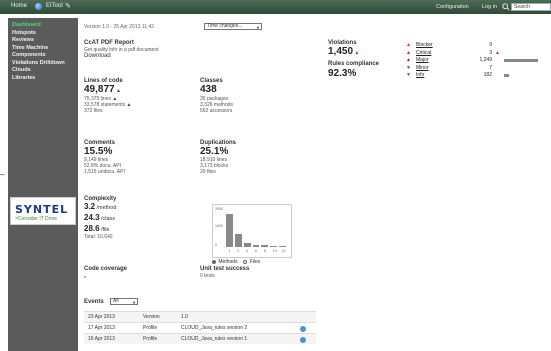 Image resolution: width=551 pixels, height=351 pixels. What do you see at coordinates (422, 60) in the screenshot?
I see `severity-link: Major` at bounding box center [422, 60].